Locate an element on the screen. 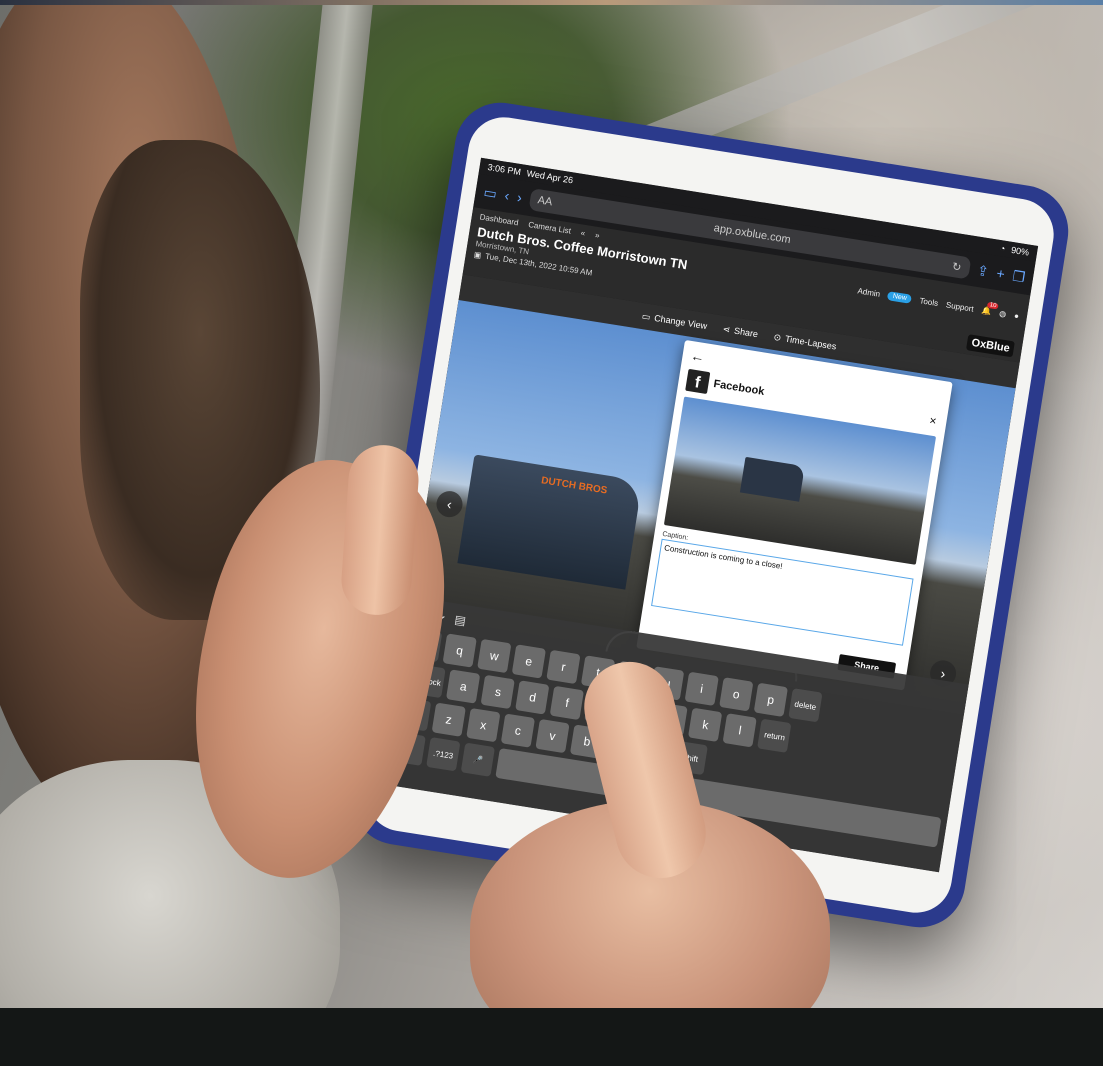  share-button-toolbar: ⋖ Share is located at coordinates (740, 331).